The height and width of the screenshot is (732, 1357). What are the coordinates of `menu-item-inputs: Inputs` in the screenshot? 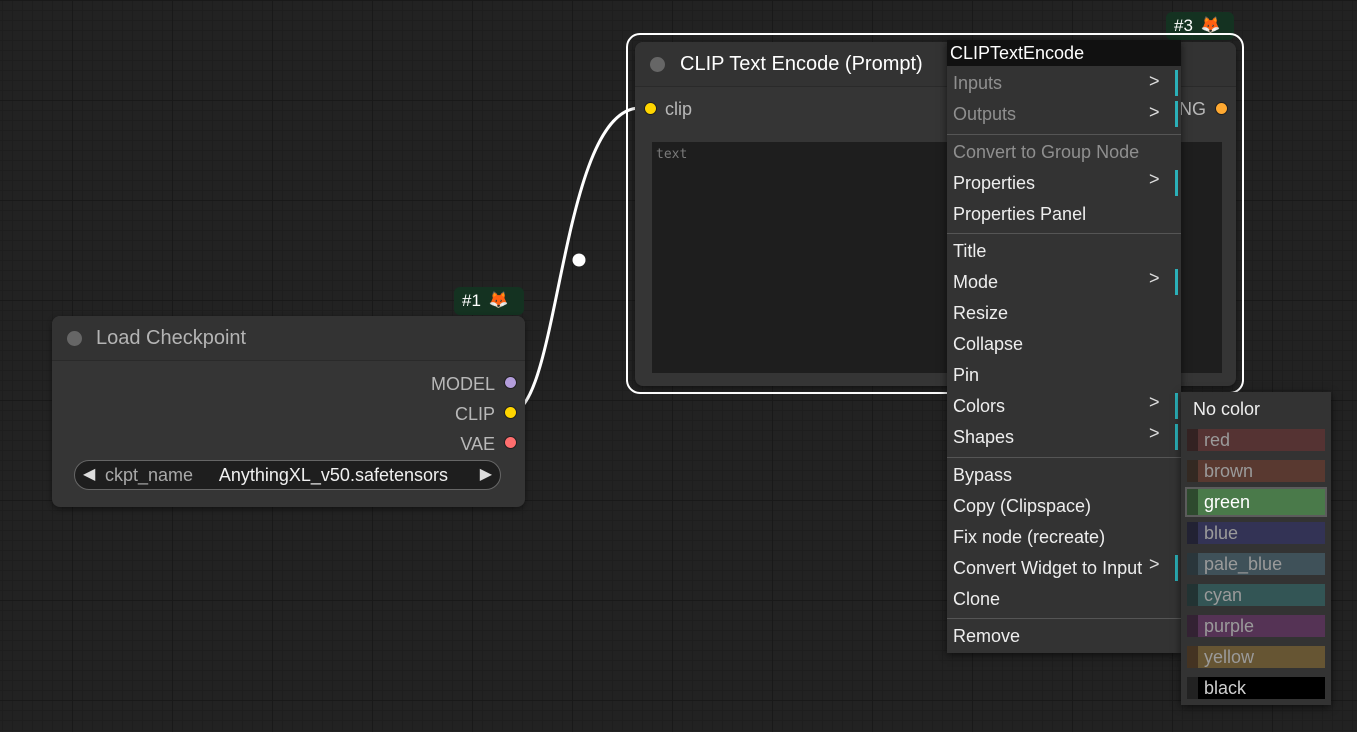 It's located at (1064, 83).